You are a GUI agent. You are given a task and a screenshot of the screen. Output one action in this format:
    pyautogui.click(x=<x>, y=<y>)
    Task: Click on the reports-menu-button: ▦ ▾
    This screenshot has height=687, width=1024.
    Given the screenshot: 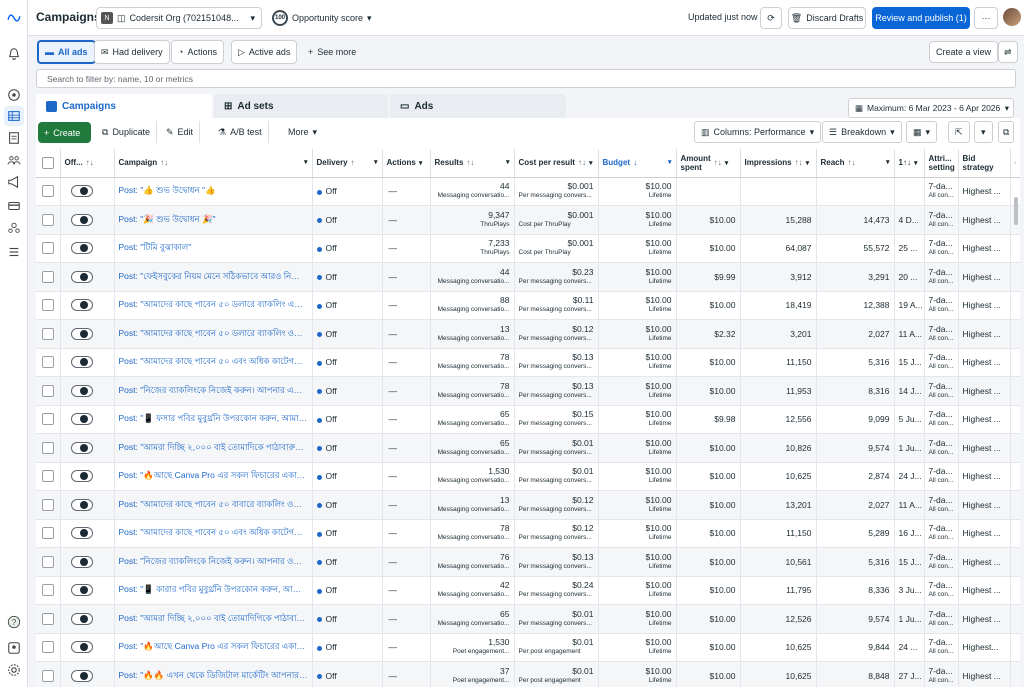 What is the action you would take?
    pyautogui.click(x=922, y=132)
    